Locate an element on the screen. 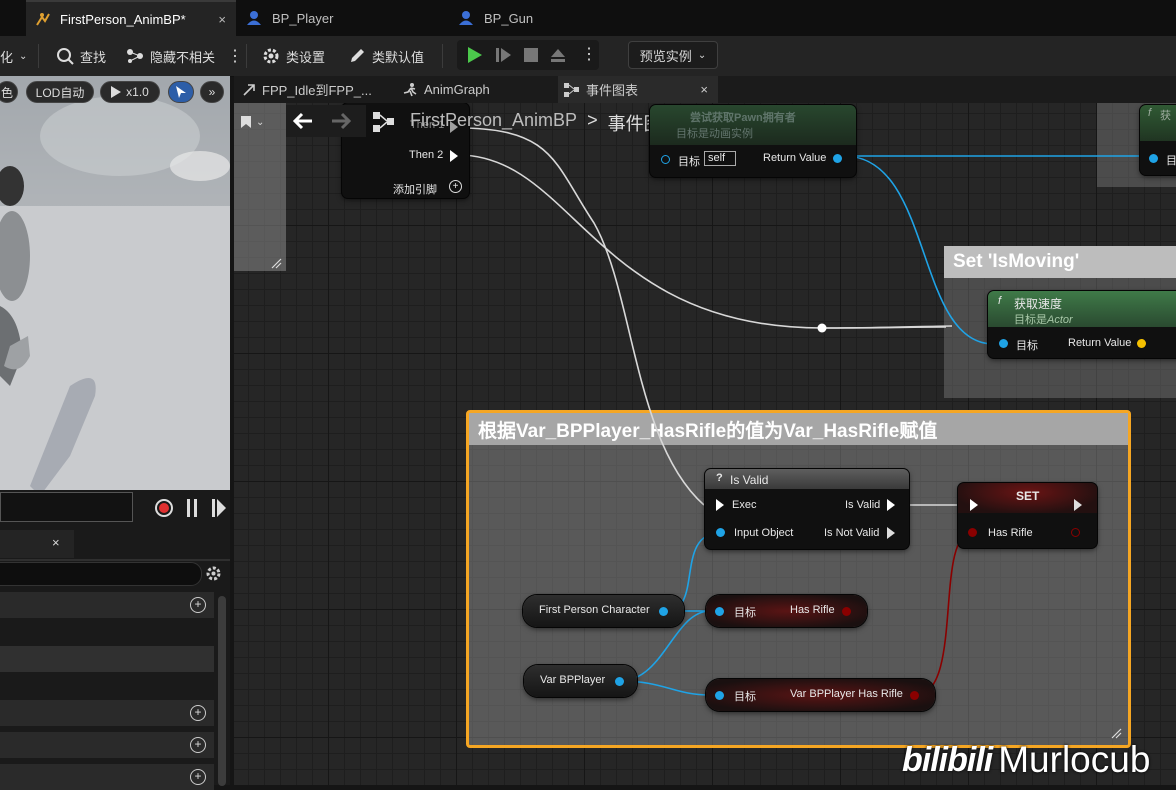  tab-bp-player: BP_Player is located at coordinates (344, 18).